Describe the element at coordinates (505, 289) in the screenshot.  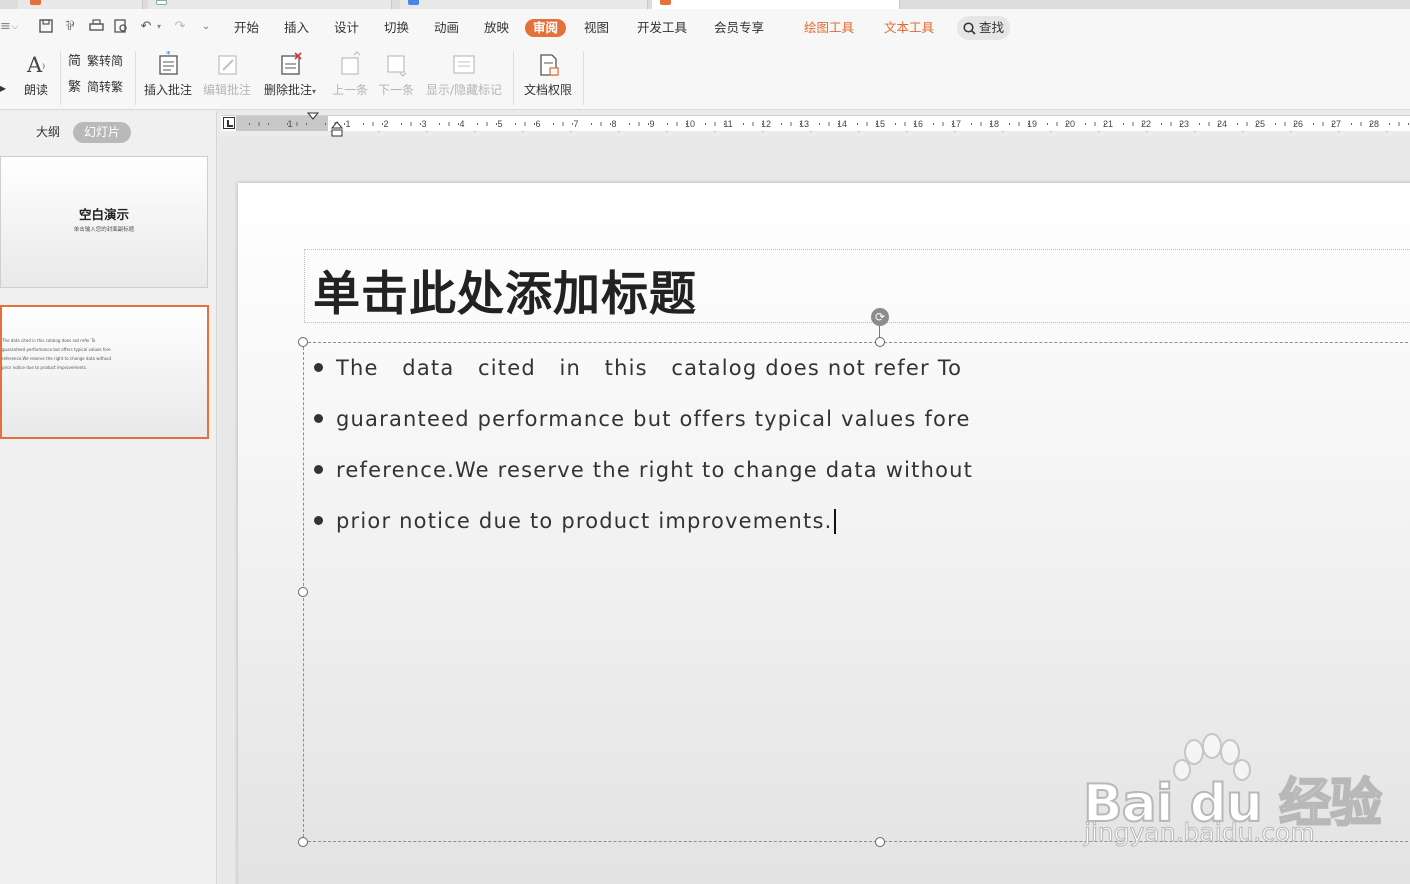
I see `slide-title: 单击此处添加标题` at that location.